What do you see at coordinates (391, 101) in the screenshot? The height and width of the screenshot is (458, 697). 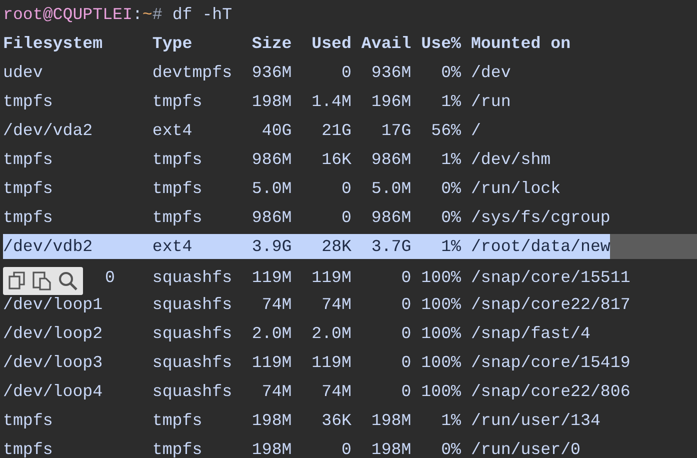 I see `table-cell-text: 196M` at bounding box center [391, 101].